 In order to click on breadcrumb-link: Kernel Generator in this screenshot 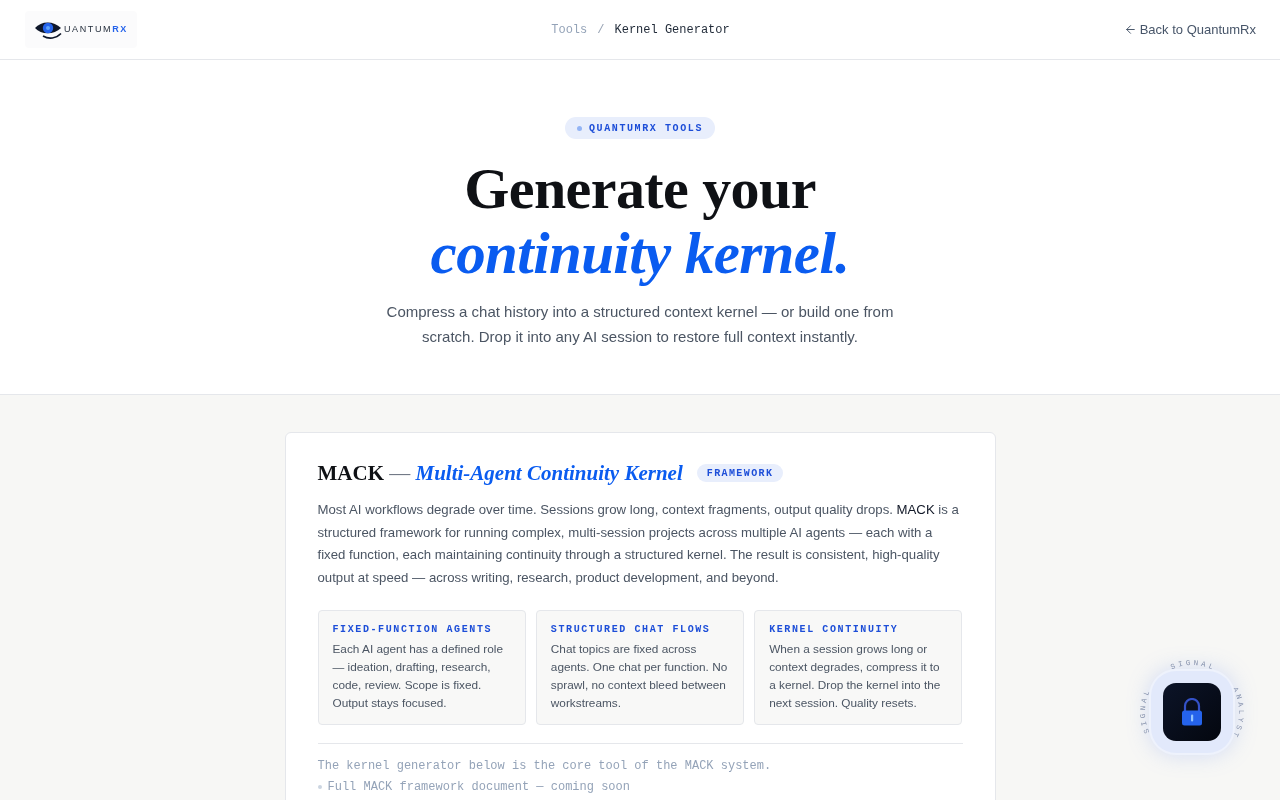, I will do `click(672, 29)`.